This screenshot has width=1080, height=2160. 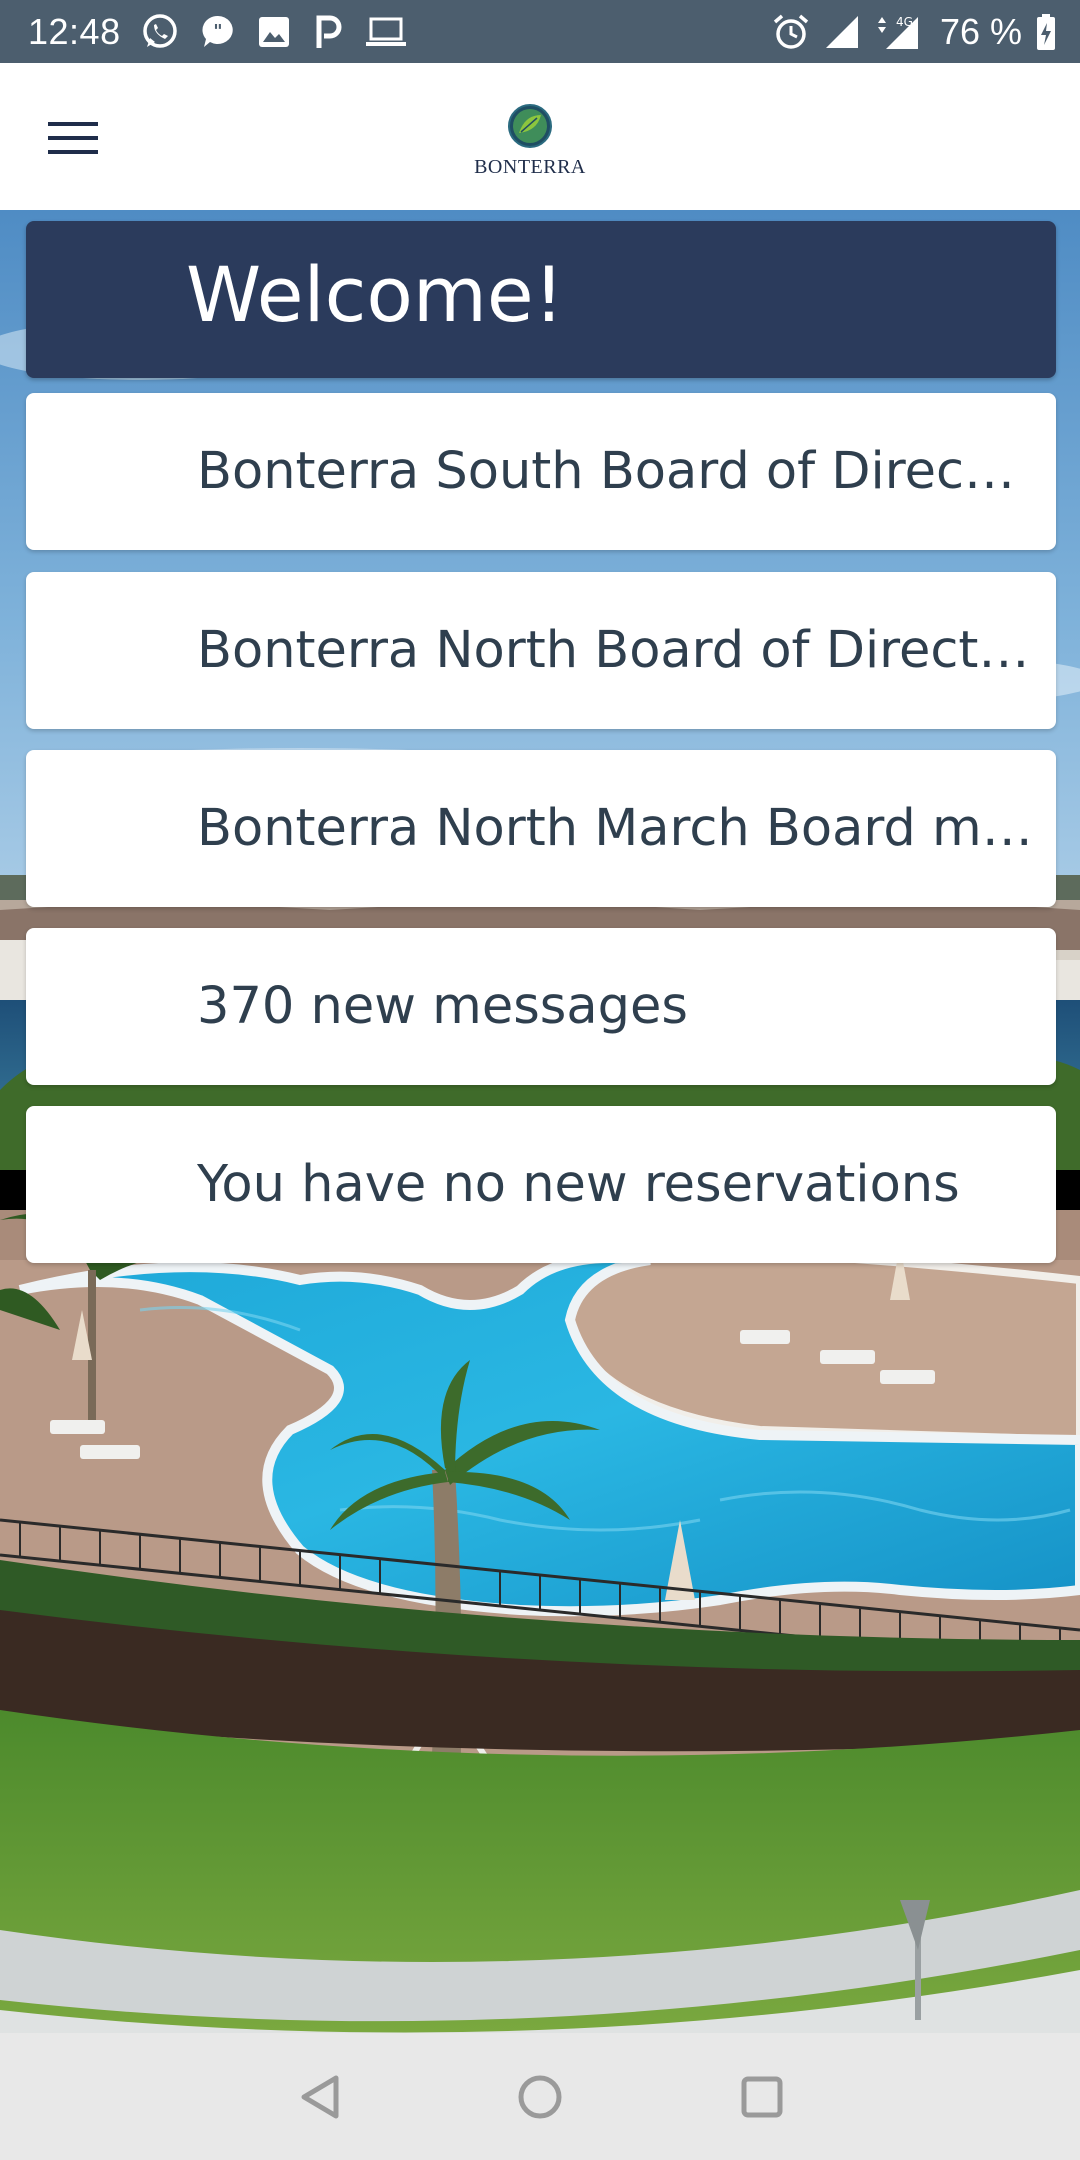 I want to click on back-triangle-icon, so click(x=320, y=2097).